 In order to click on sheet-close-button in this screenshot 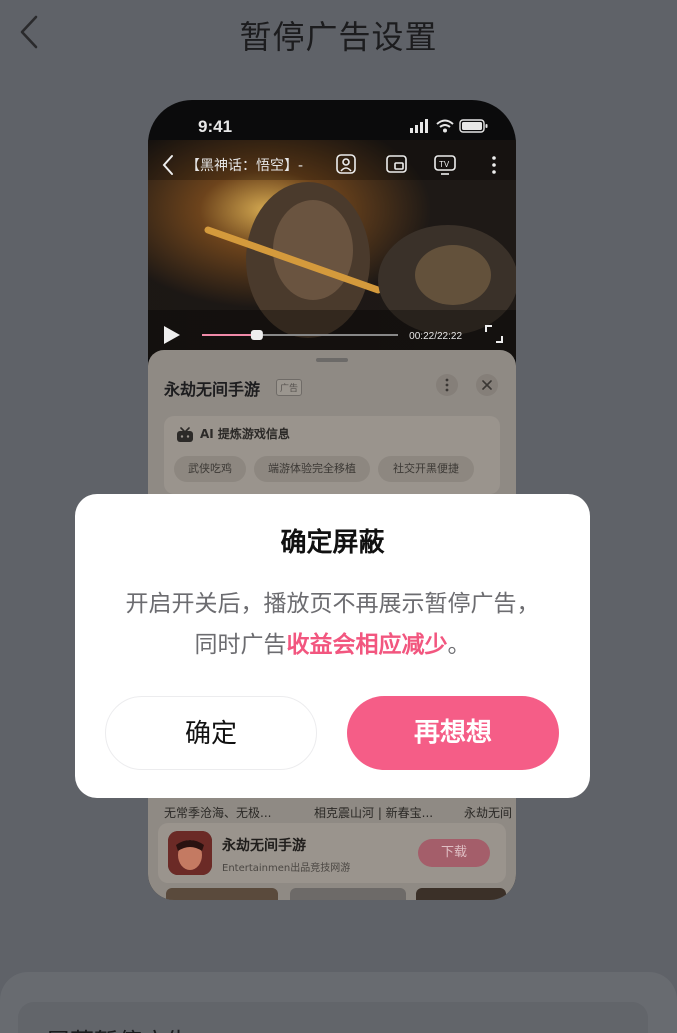, I will do `click(487, 385)`.